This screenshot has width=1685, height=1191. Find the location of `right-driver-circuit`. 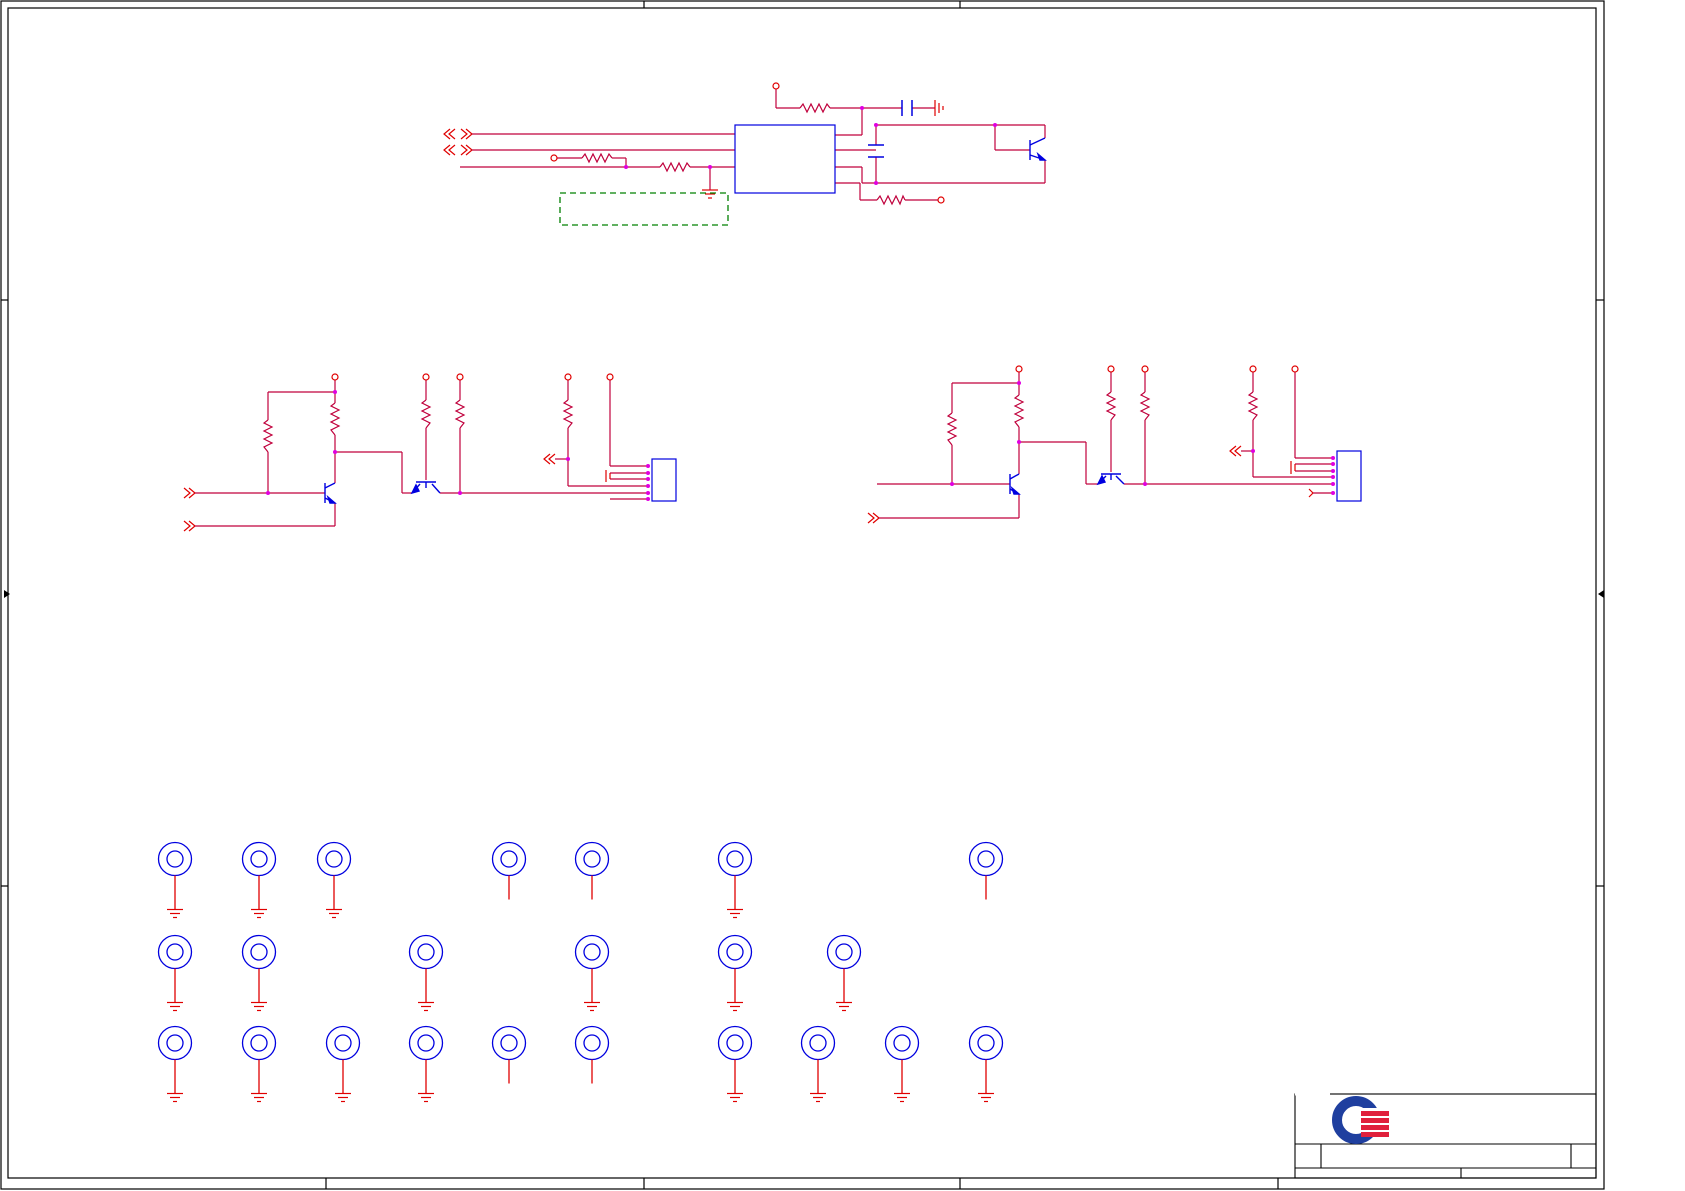

right-driver-circuit is located at coordinates (1114, 444).